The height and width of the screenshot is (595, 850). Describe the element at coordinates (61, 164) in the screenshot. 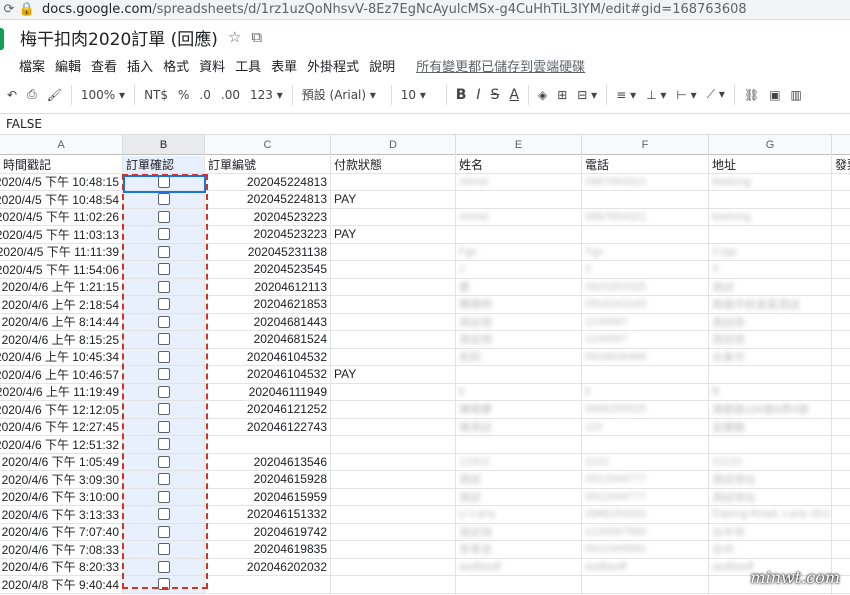

I see `header-cell: 時間戳記` at that location.